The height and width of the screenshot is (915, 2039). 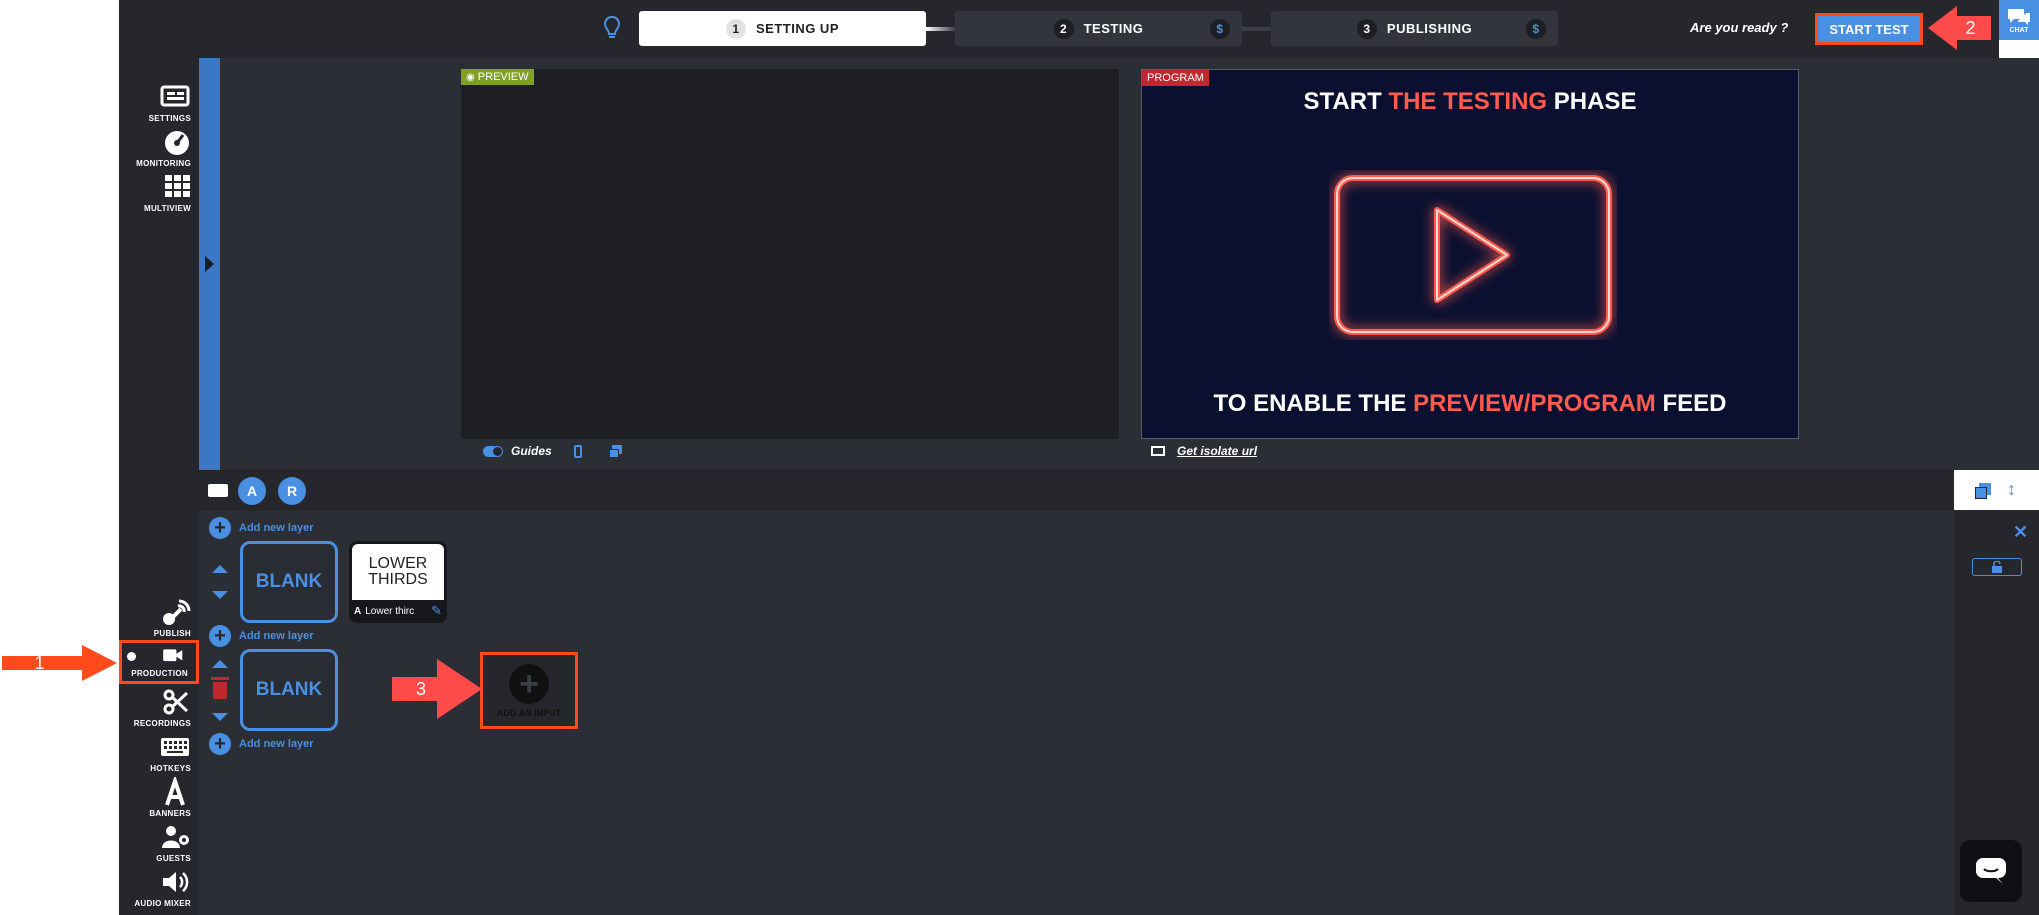 What do you see at coordinates (1107, 491) in the screenshot?
I see `production-toolbar: A R ↕` at bounding box center [1107, 491].